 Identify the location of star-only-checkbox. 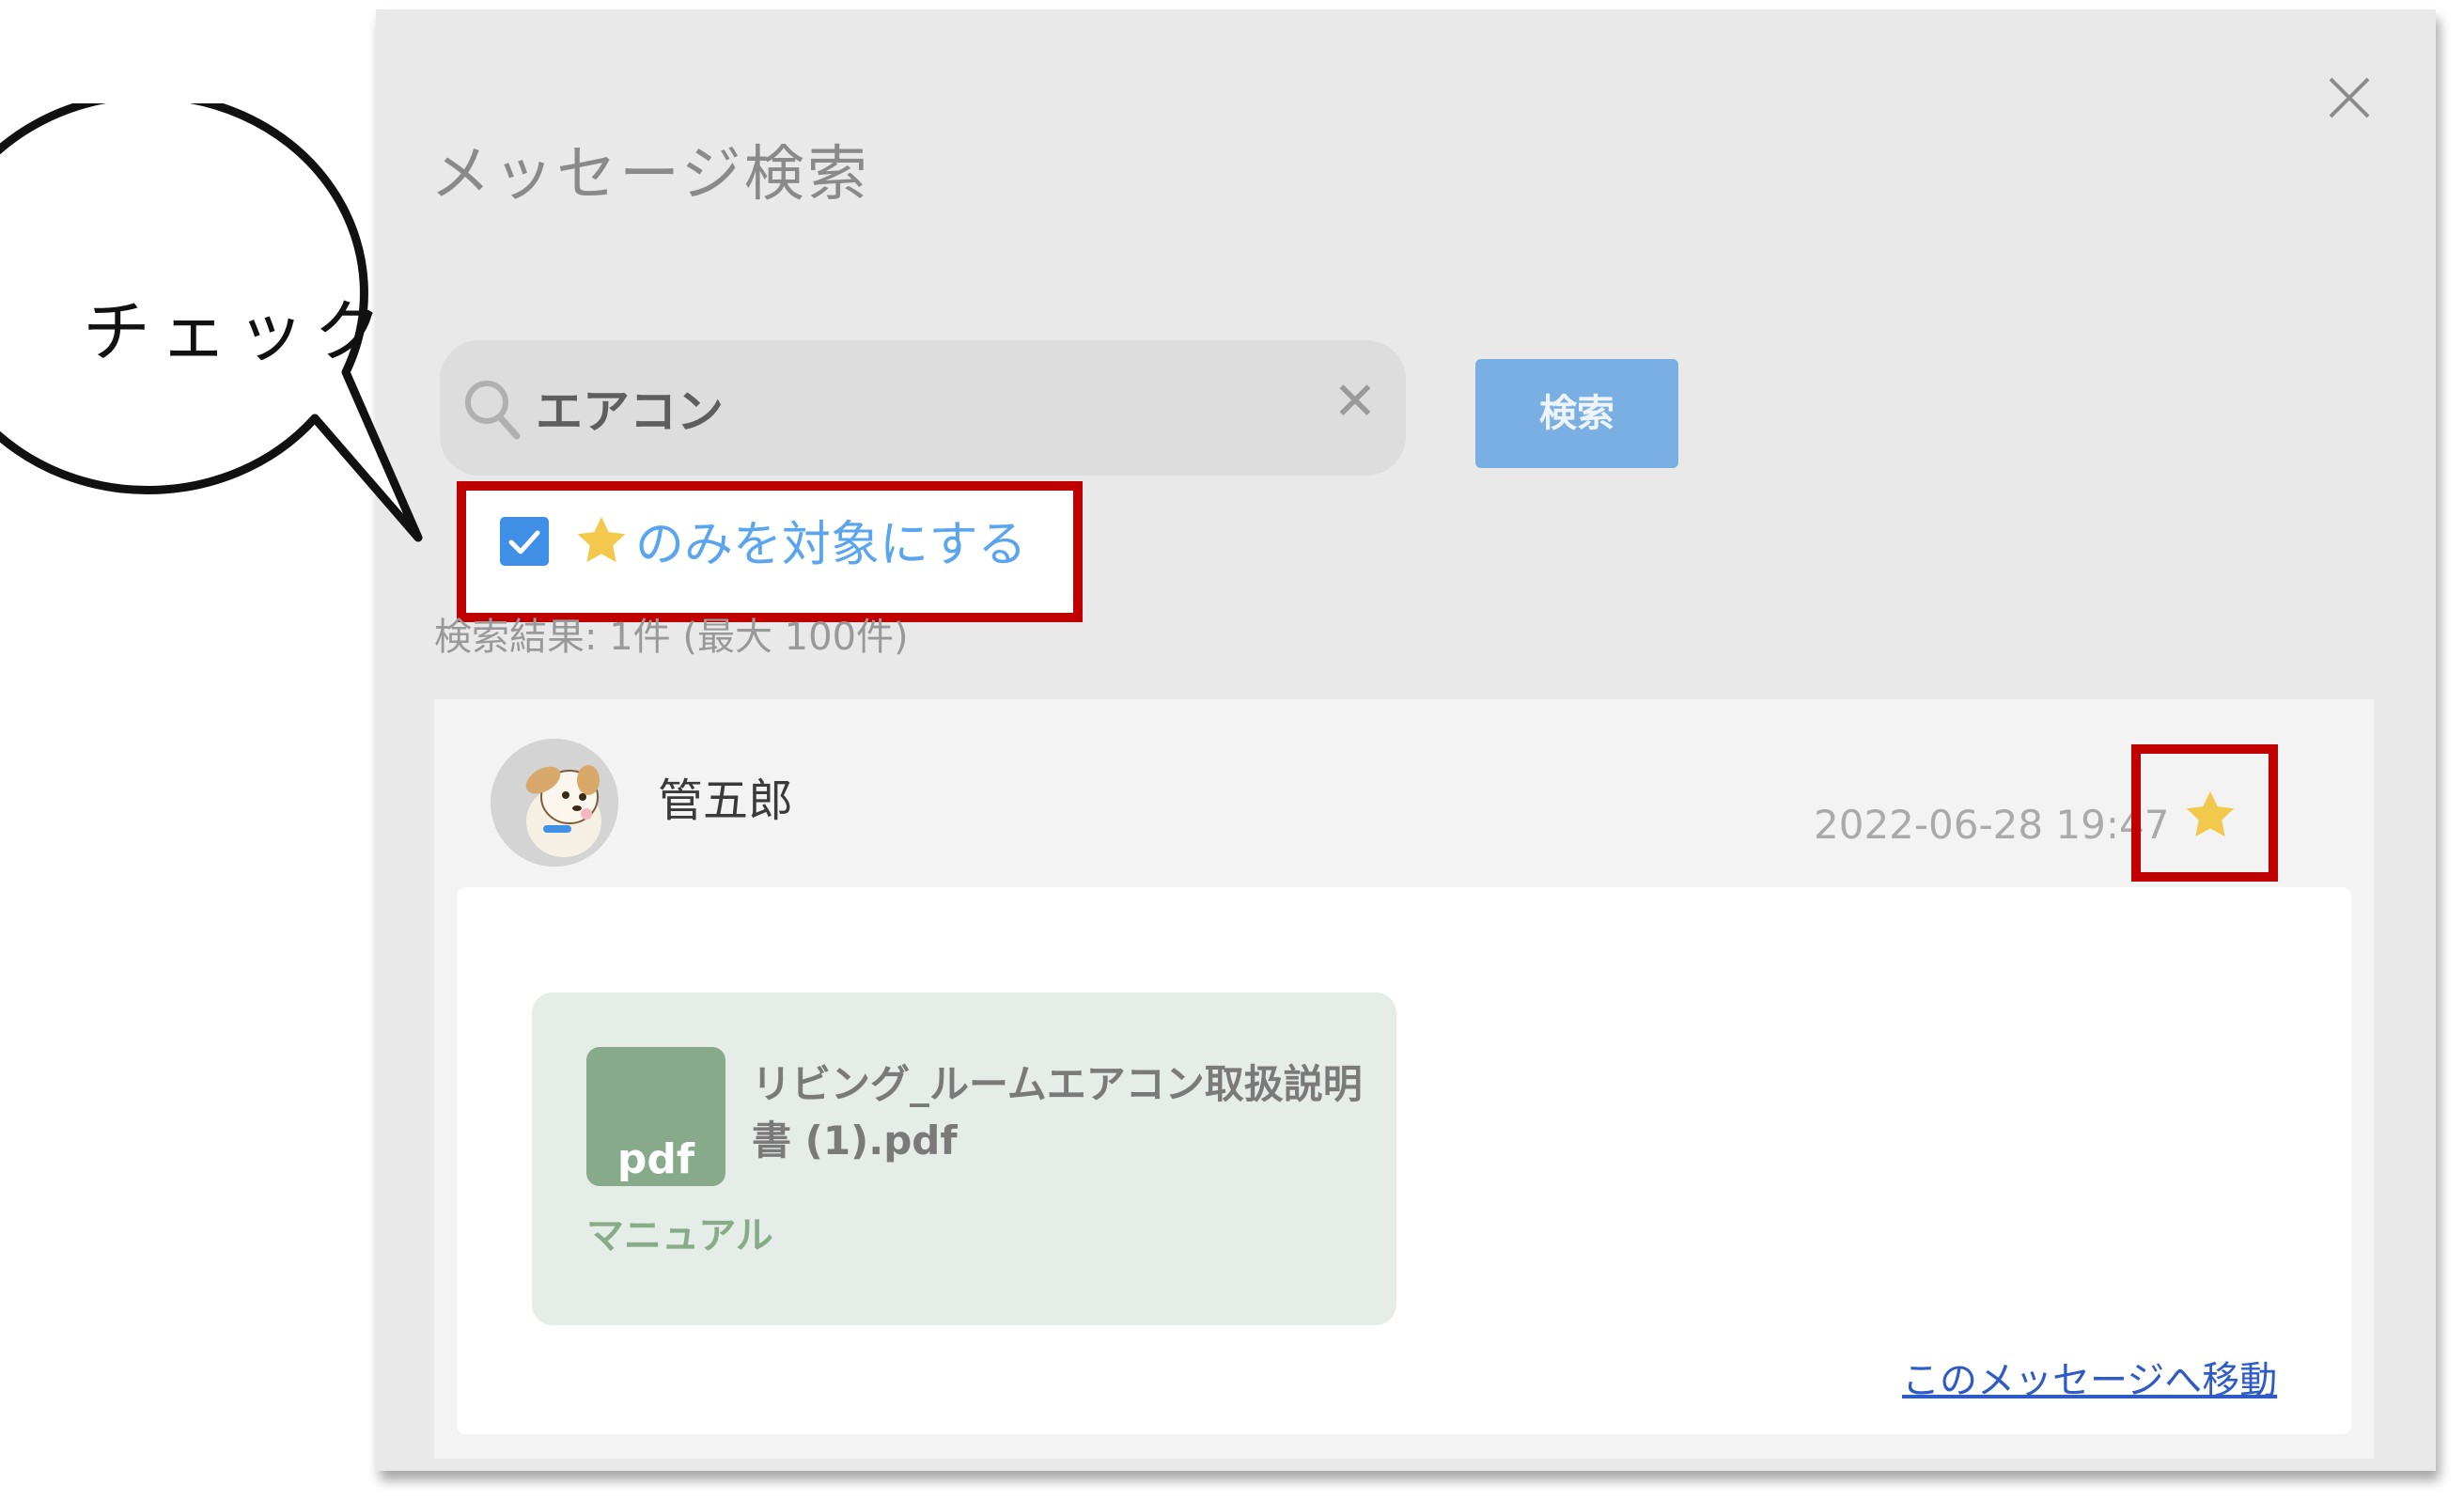
(524, 542).